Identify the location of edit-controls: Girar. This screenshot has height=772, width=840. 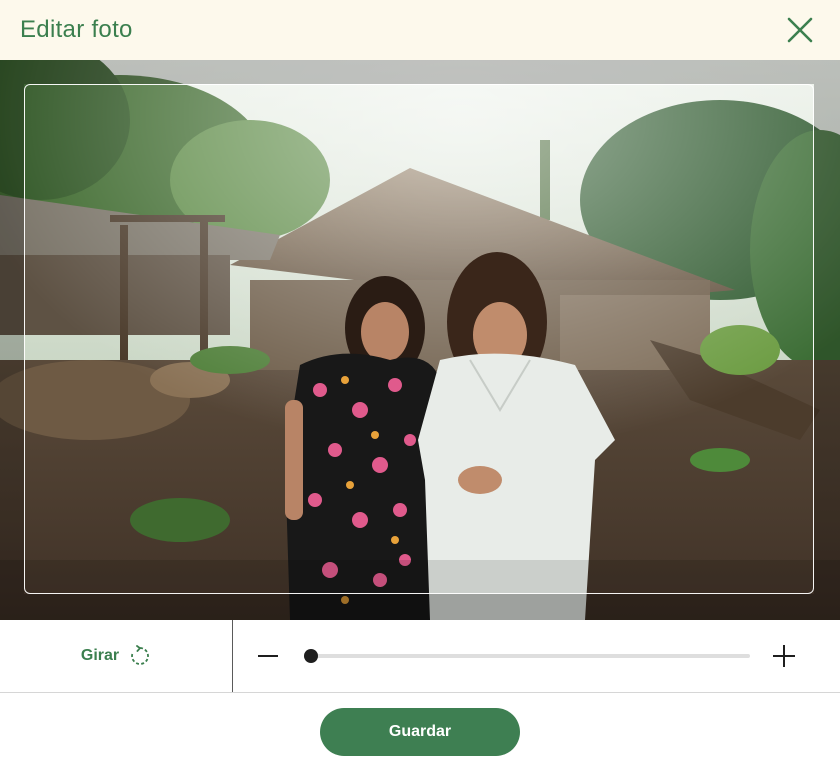
(420, 656).